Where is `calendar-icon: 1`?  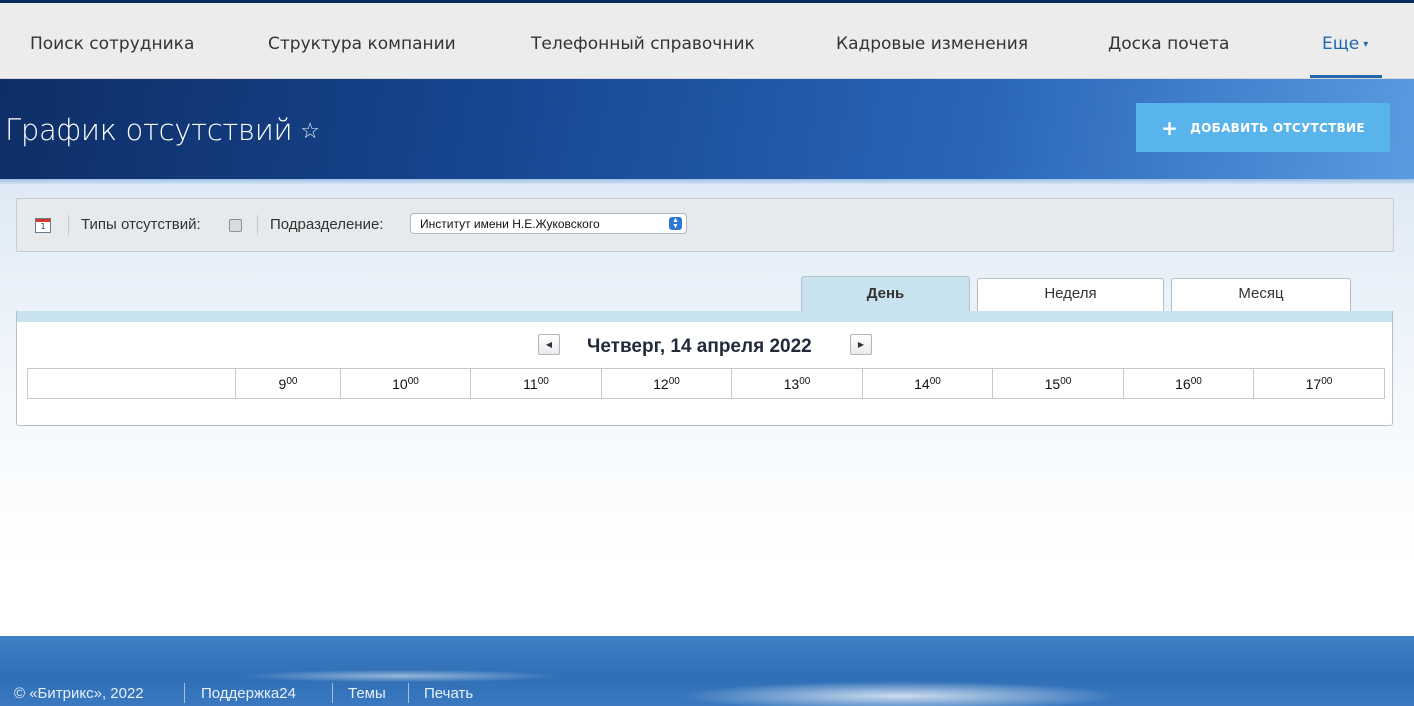 calendar-icon: 1 is located at coordinates (43, 225).